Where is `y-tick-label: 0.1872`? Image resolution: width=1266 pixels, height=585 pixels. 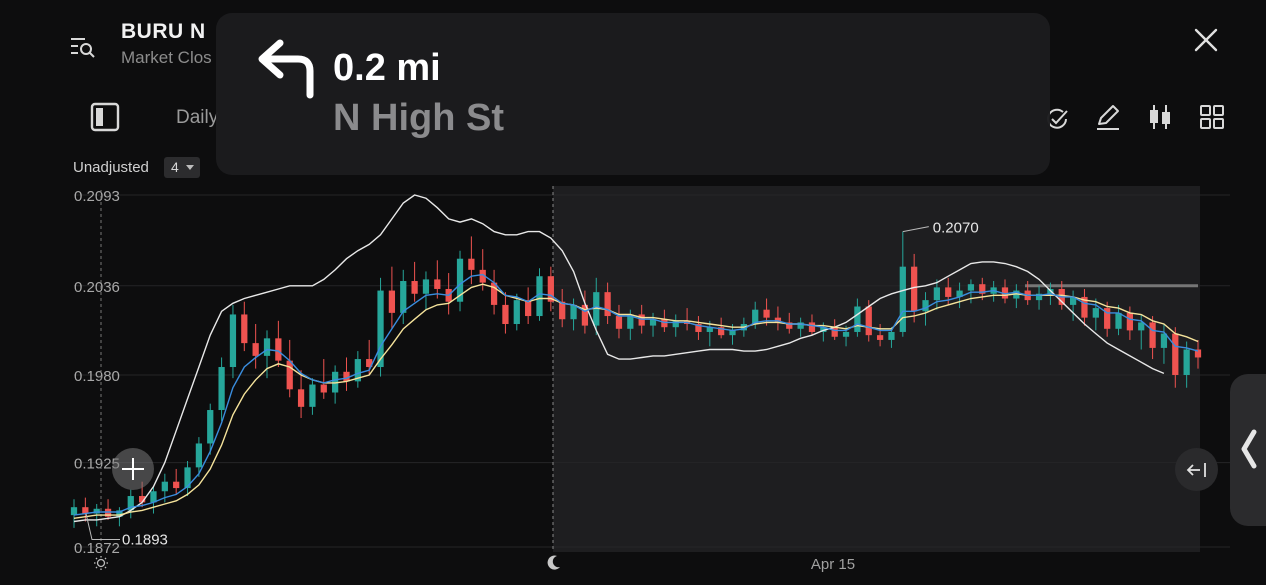
y-tick-label: 0.1872 is located at coordinates (97, 548).